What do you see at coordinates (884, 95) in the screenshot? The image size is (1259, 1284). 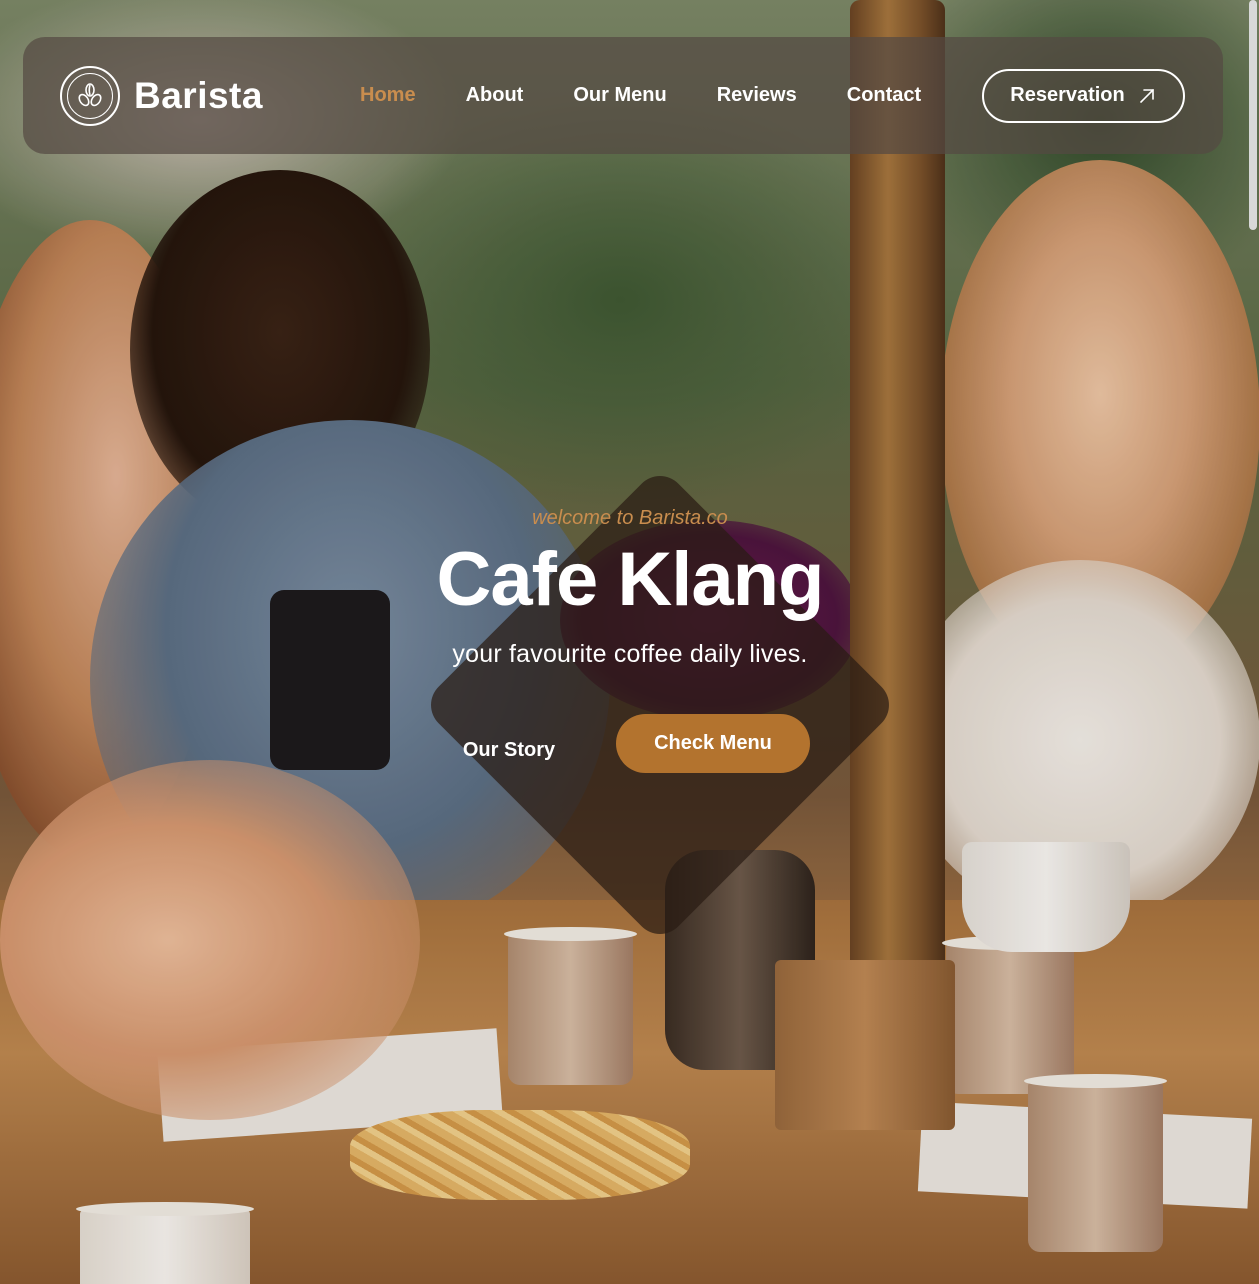 I see `nav-item-contact: Contact` at bounding box center [884, 95].